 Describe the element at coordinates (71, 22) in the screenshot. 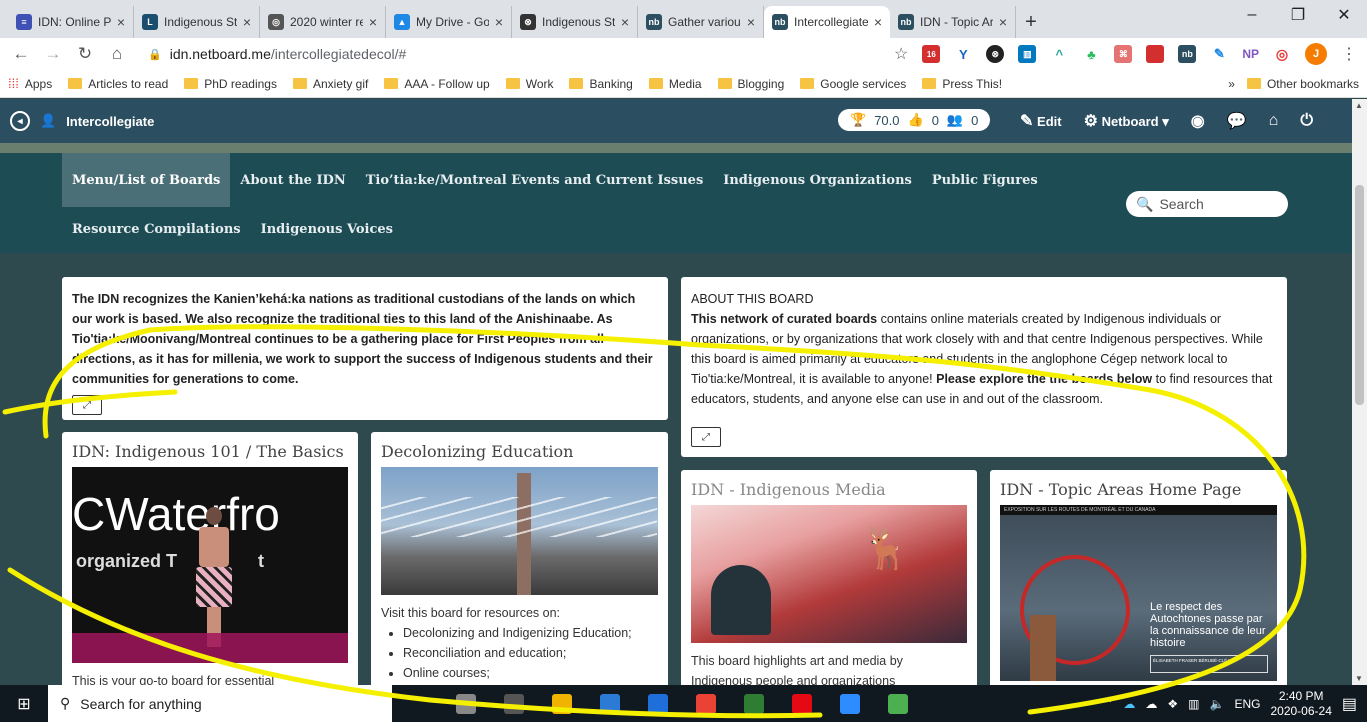

I see `browser-tab: ≡ IDN: Online Pr ×` at that location.